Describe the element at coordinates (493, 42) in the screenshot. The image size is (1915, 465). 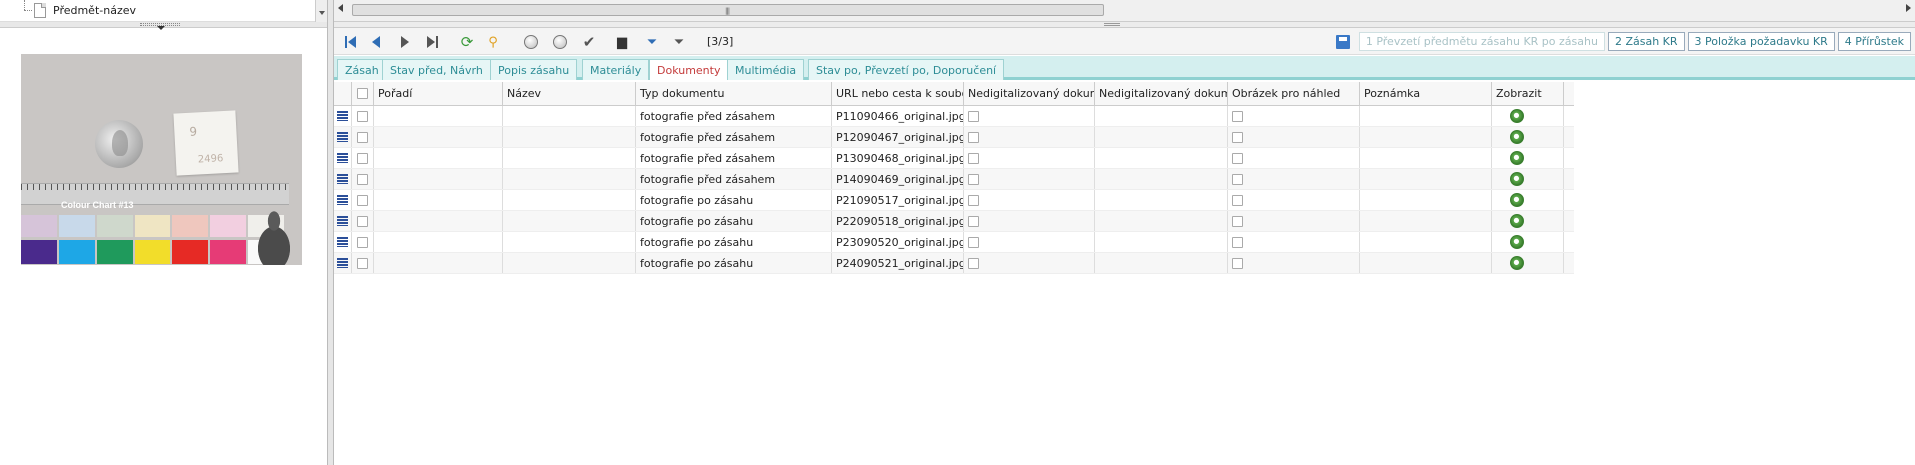
I see `search-icon: ⚲` at that location.